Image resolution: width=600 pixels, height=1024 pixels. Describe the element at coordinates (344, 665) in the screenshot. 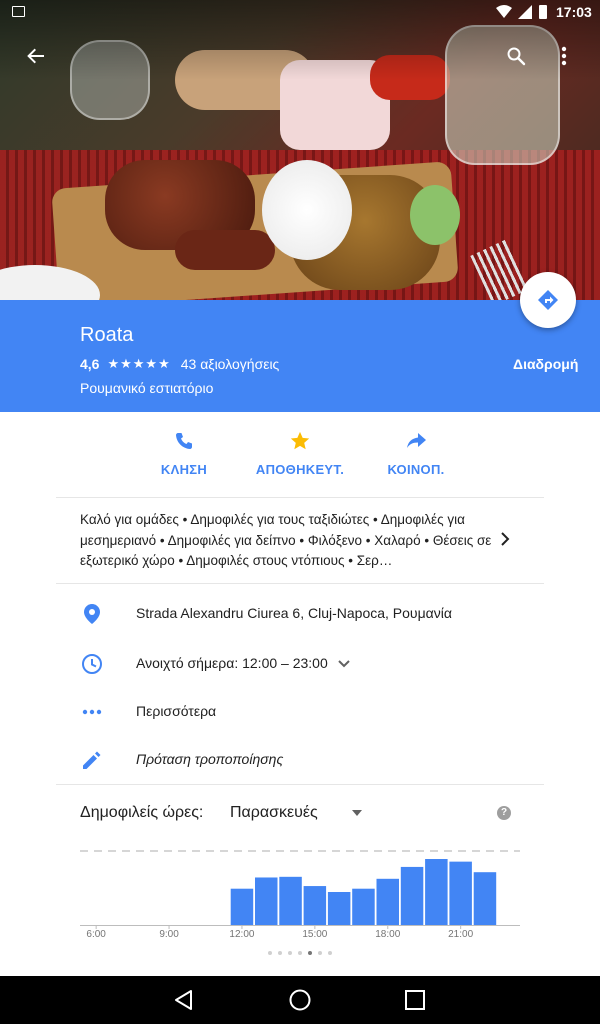

I see `chevron-down-icon` at that location.